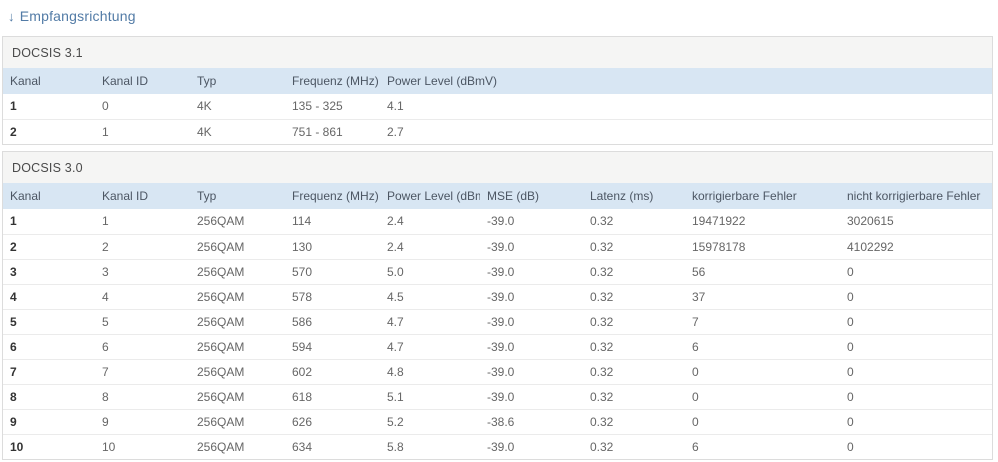  What do you see at coordinates (430, 296) in the screenshot?
I see `cell: 4.5` at bounding box center [430, 296].